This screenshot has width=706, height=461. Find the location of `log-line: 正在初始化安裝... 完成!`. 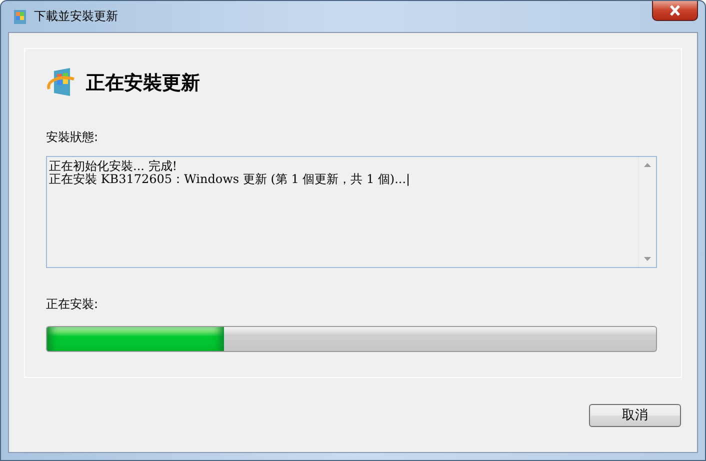

log-line: 正在初始化安裝... 完成! is located at coordinates (113, 166).